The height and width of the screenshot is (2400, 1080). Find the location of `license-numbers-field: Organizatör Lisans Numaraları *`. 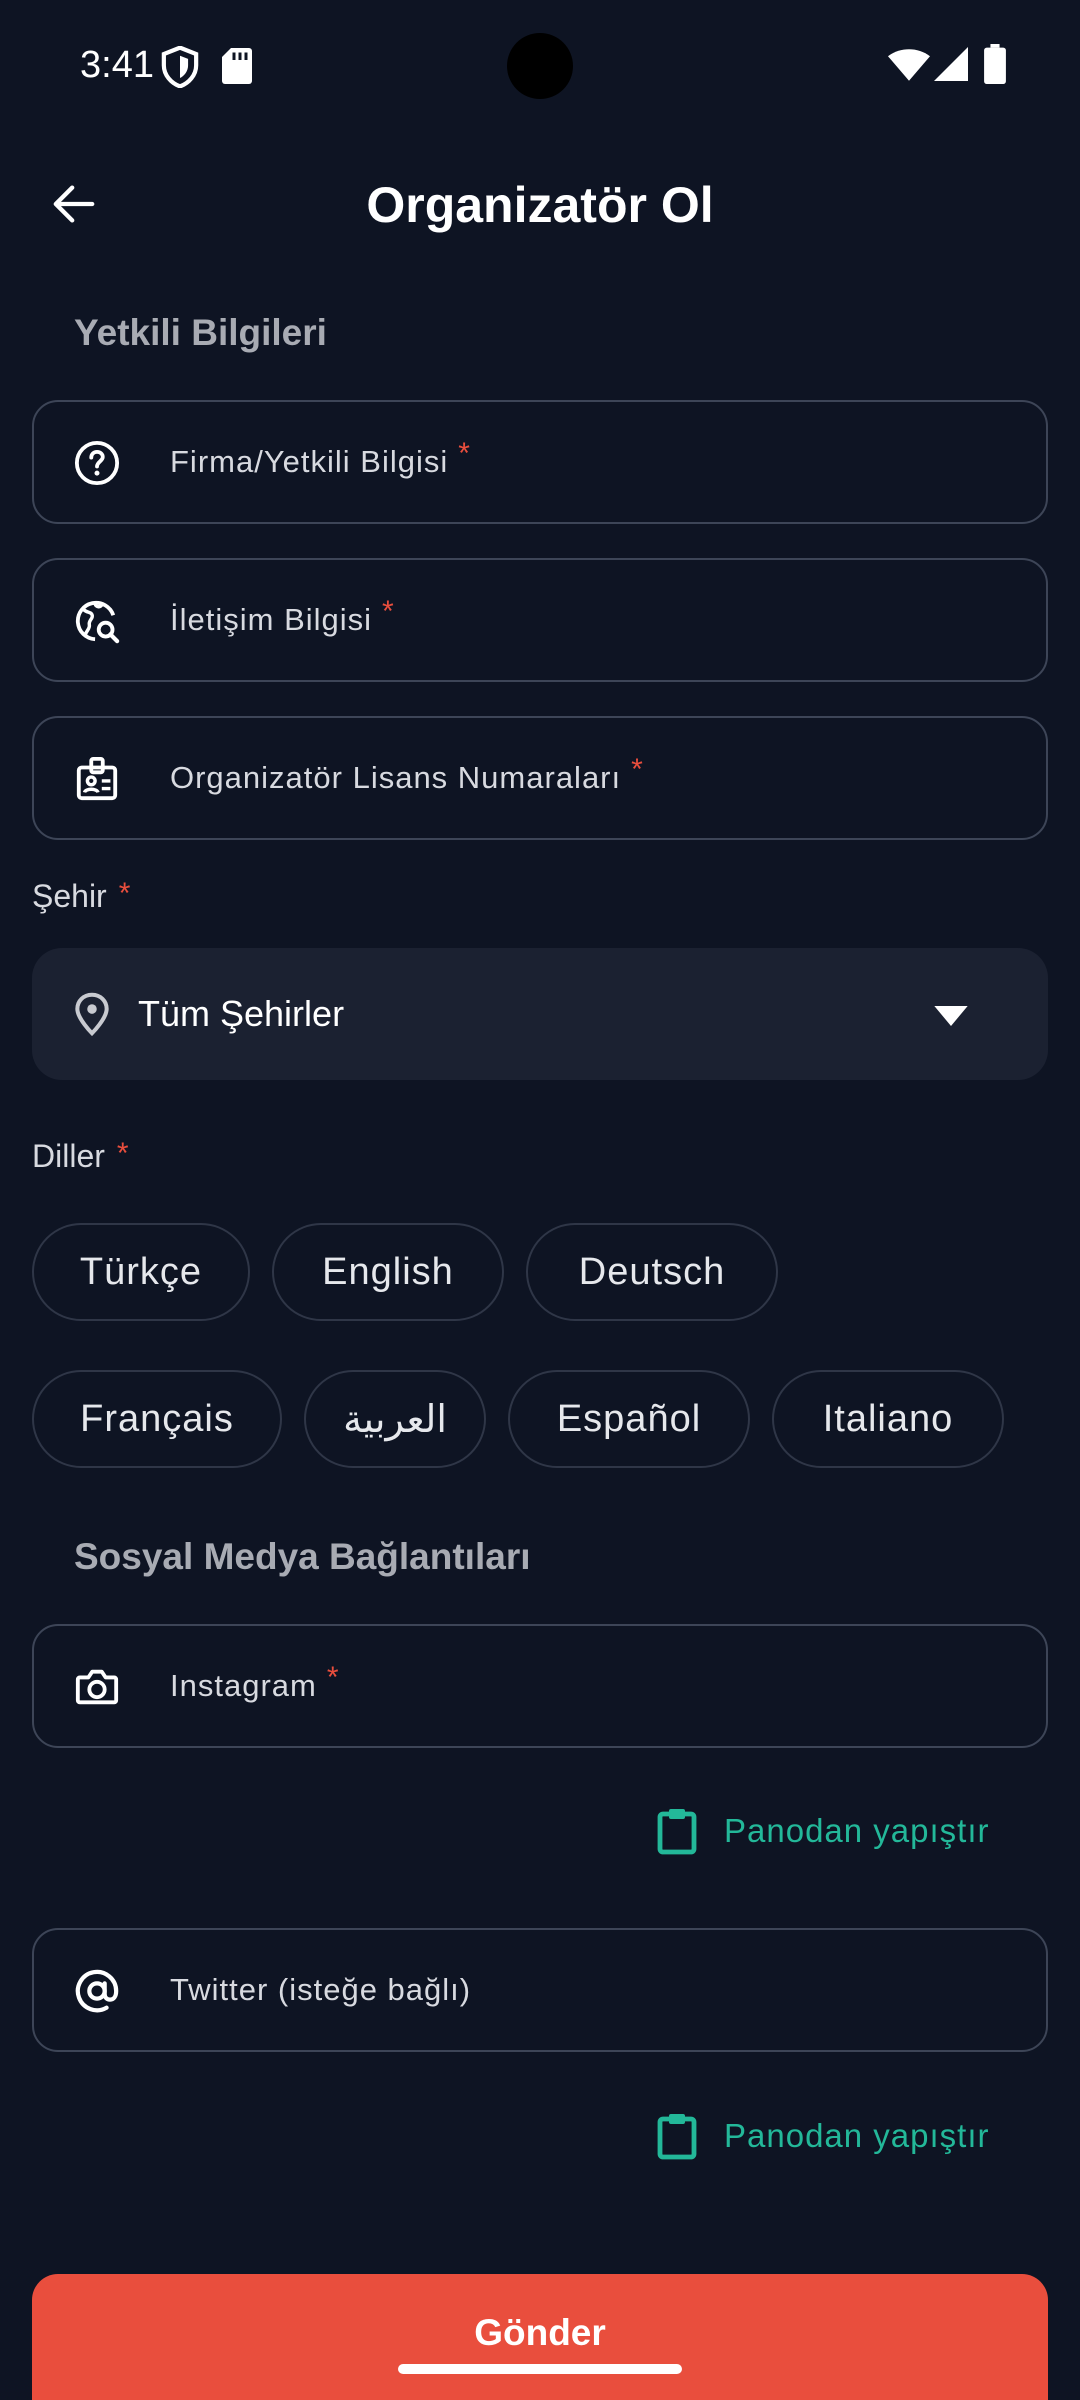

license-numbers-field: Organizatör Lisans Numaraları * is located at coordinates (540, 778).